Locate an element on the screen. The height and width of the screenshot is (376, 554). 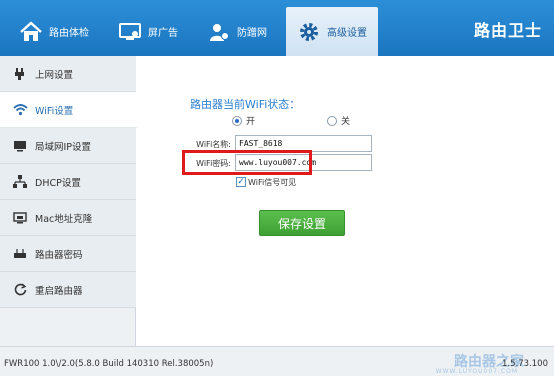
network-icon is located at coordinates (20, 182).